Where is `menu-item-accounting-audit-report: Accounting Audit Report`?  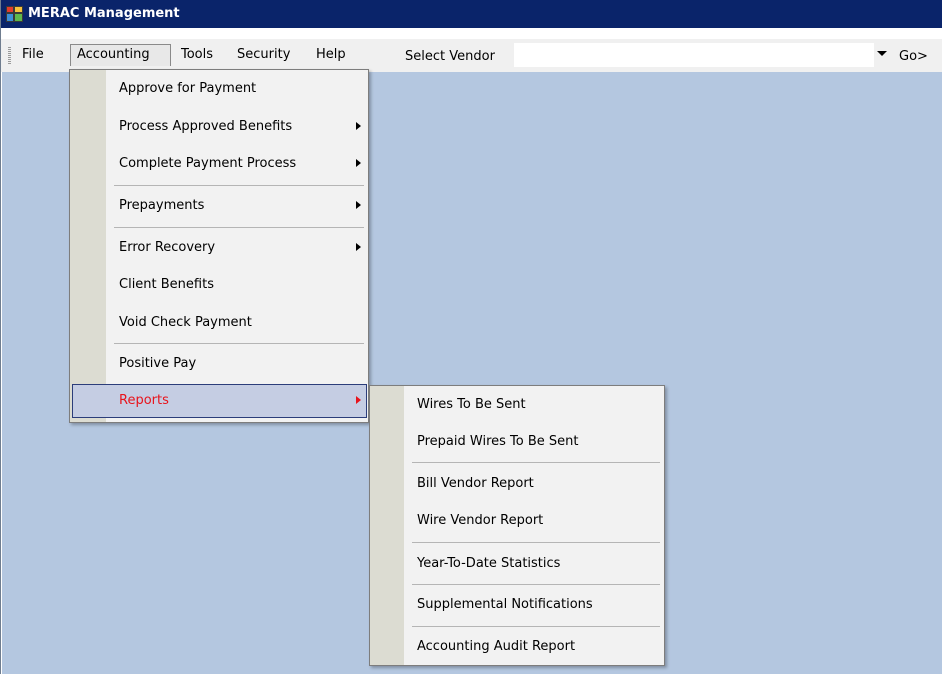 menu-item-accounting-audit-report: Accounting Audit Report is located at coordinates (517, 647).